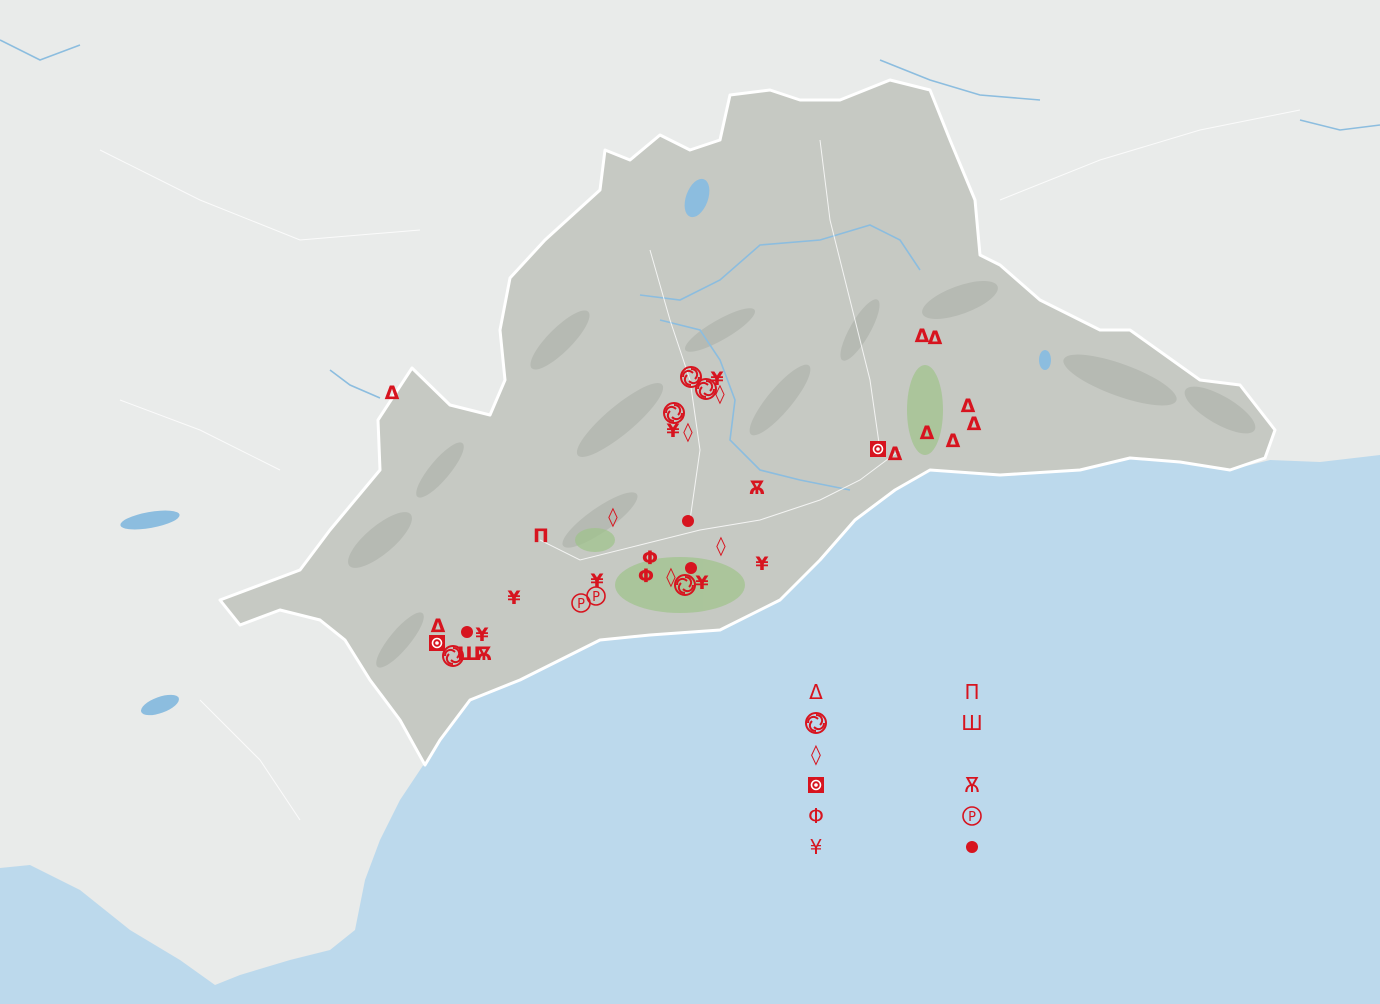 The width and height of the screenshot is (1380, 1004). What do you see at coordinates (972, 847) in the screenshot?
I see `legend-symbol-dot` at bounding box center [972, 847].